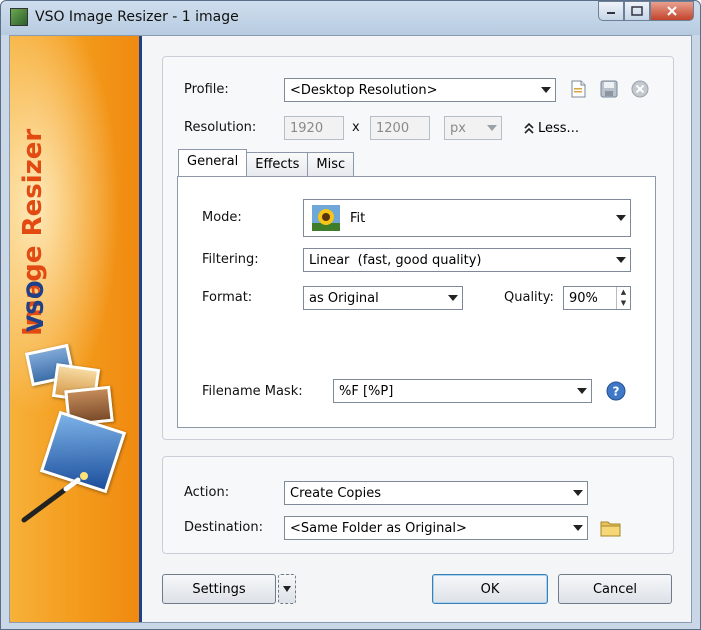 The width and height of the screenshot is (701, 630). Describe the element at coordinates (219, 589) in the screenshot. I see `settings-button: Settings` at that location.